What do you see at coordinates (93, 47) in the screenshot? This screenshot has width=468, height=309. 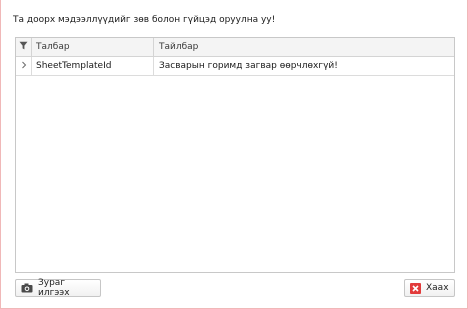 I see `column-header-field: Талбар` at bounding box center [93, 47].